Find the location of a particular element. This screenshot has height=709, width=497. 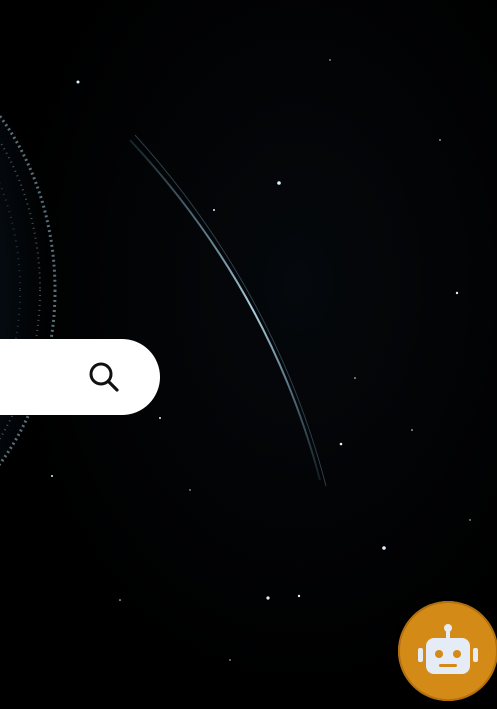

robot-icon is located at coordinates (448, 649).